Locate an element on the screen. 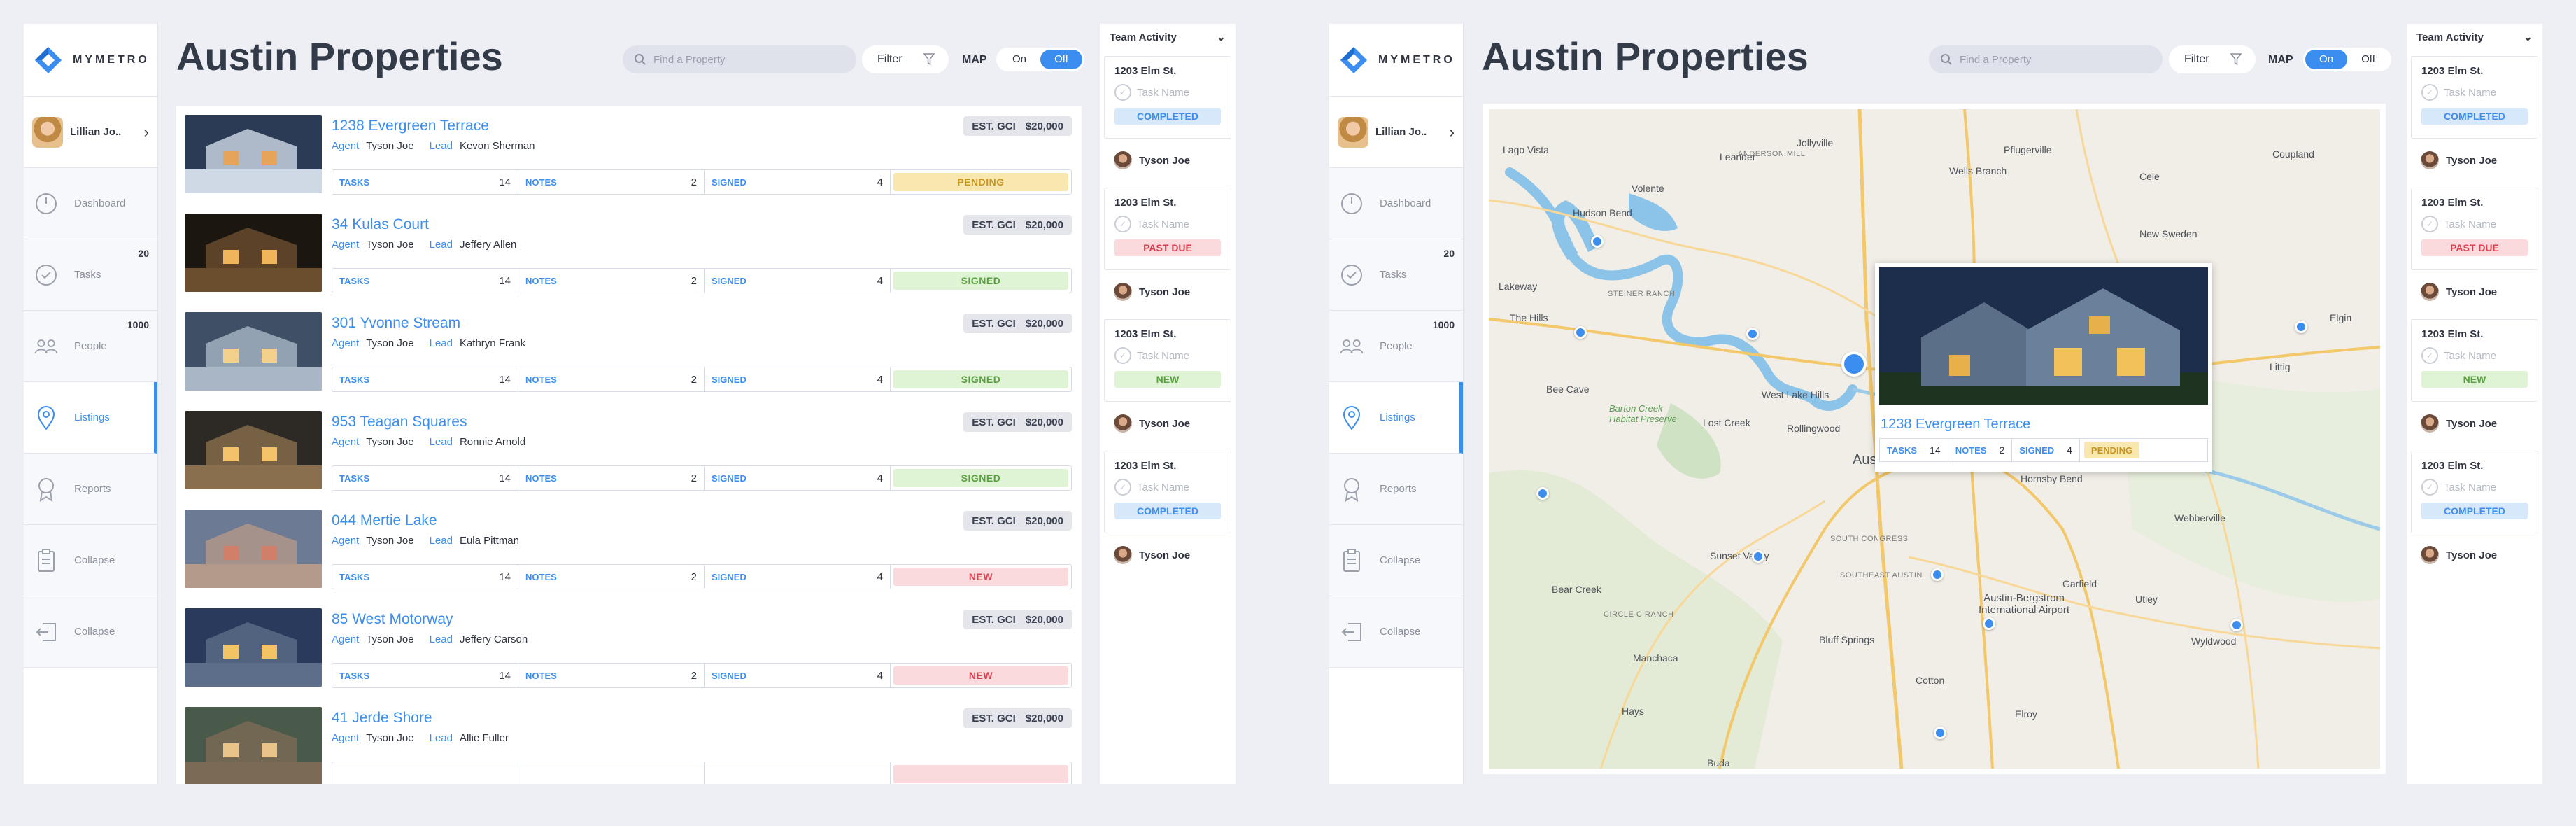 The image size is (2576, 826). lead-name: Eula Pittman is located at coordinates (489, 541).